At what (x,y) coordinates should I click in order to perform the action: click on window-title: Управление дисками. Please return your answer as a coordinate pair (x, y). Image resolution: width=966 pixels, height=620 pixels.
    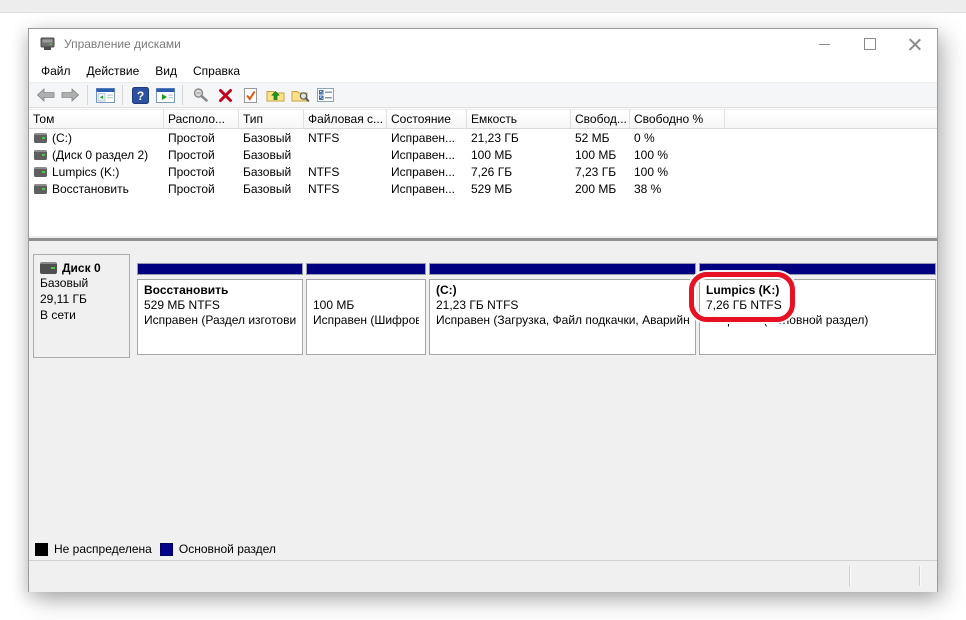
    Looking at the image, I should click on (122, 44).